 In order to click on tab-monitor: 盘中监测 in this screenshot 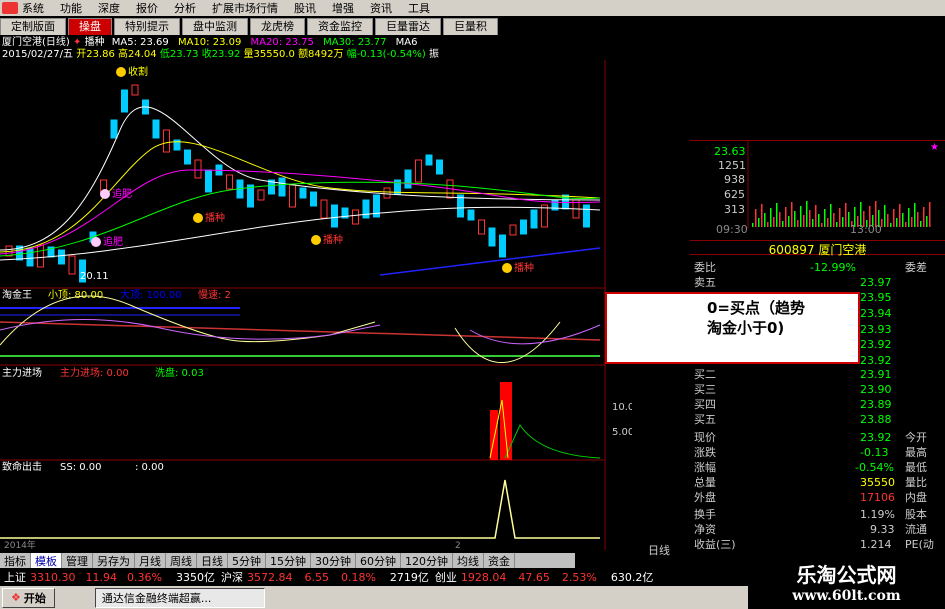, I will do `click(215, 26)`.